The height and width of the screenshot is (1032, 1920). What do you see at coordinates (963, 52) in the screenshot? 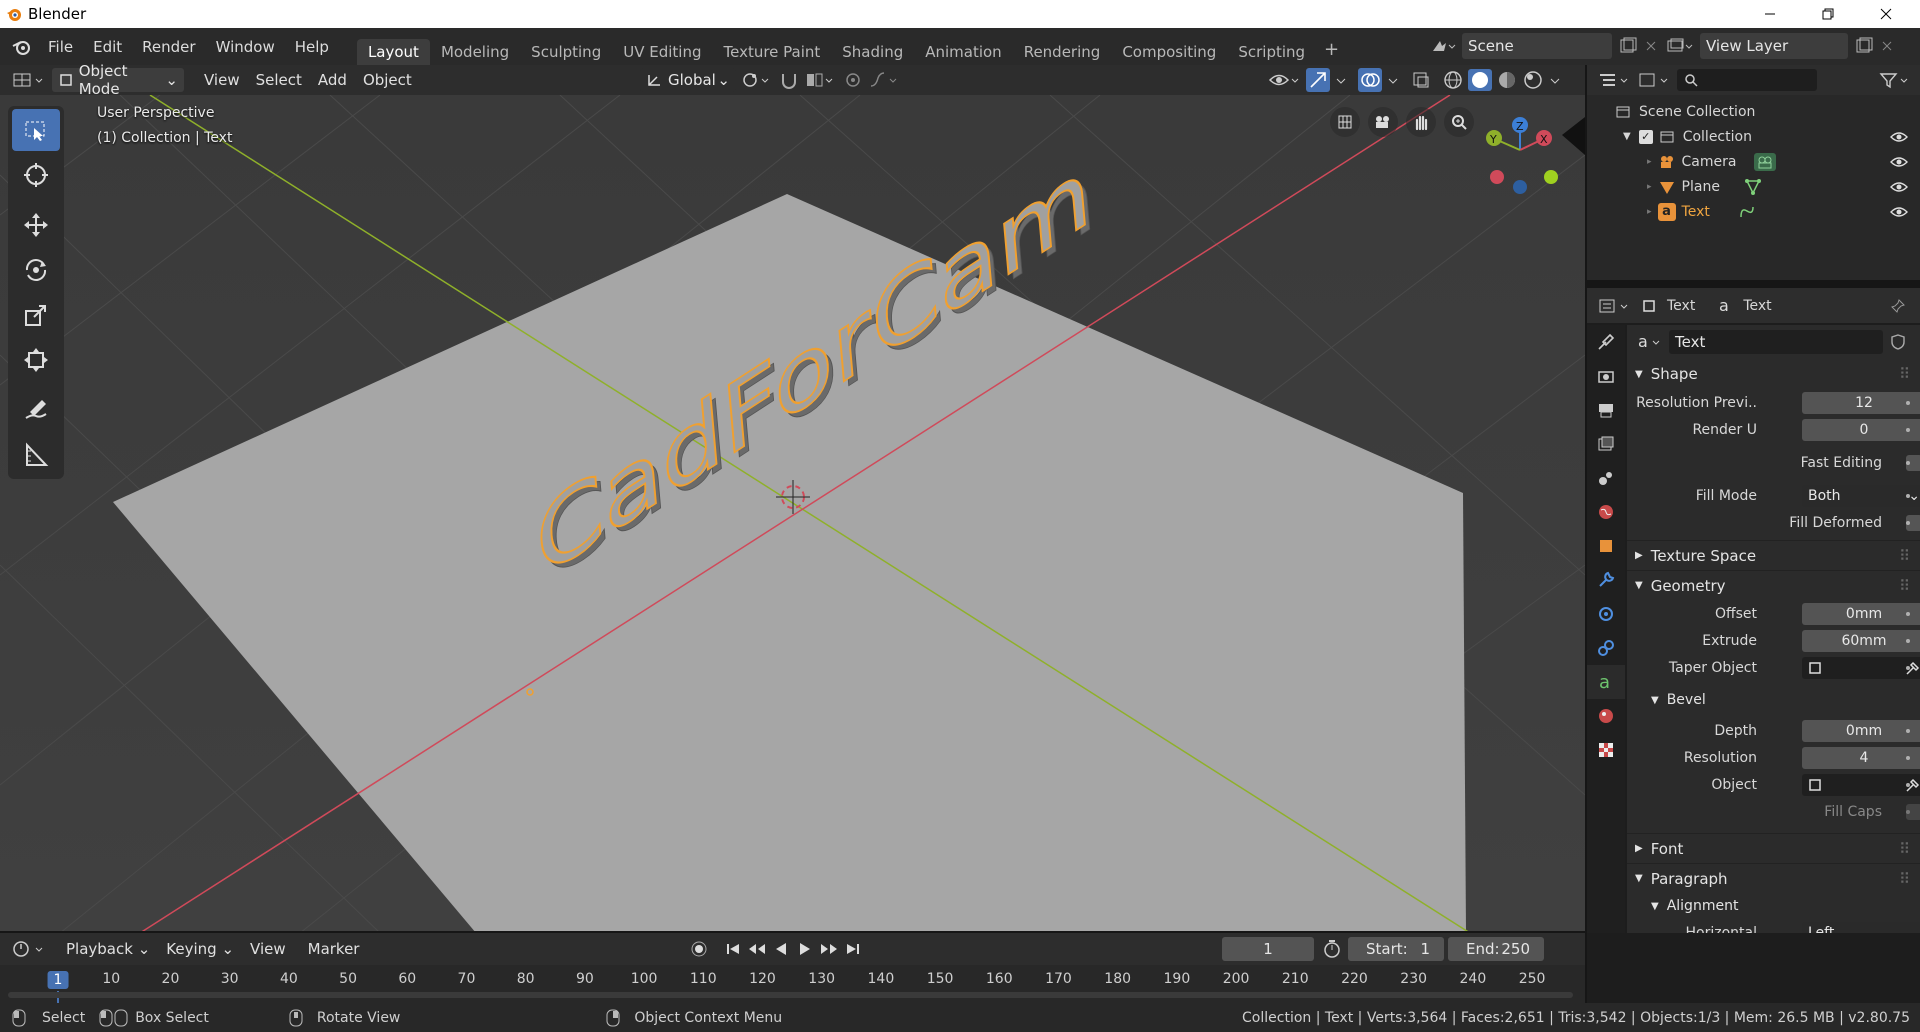
I see `tab-animation: Animation` at bounding box center [963, 52].